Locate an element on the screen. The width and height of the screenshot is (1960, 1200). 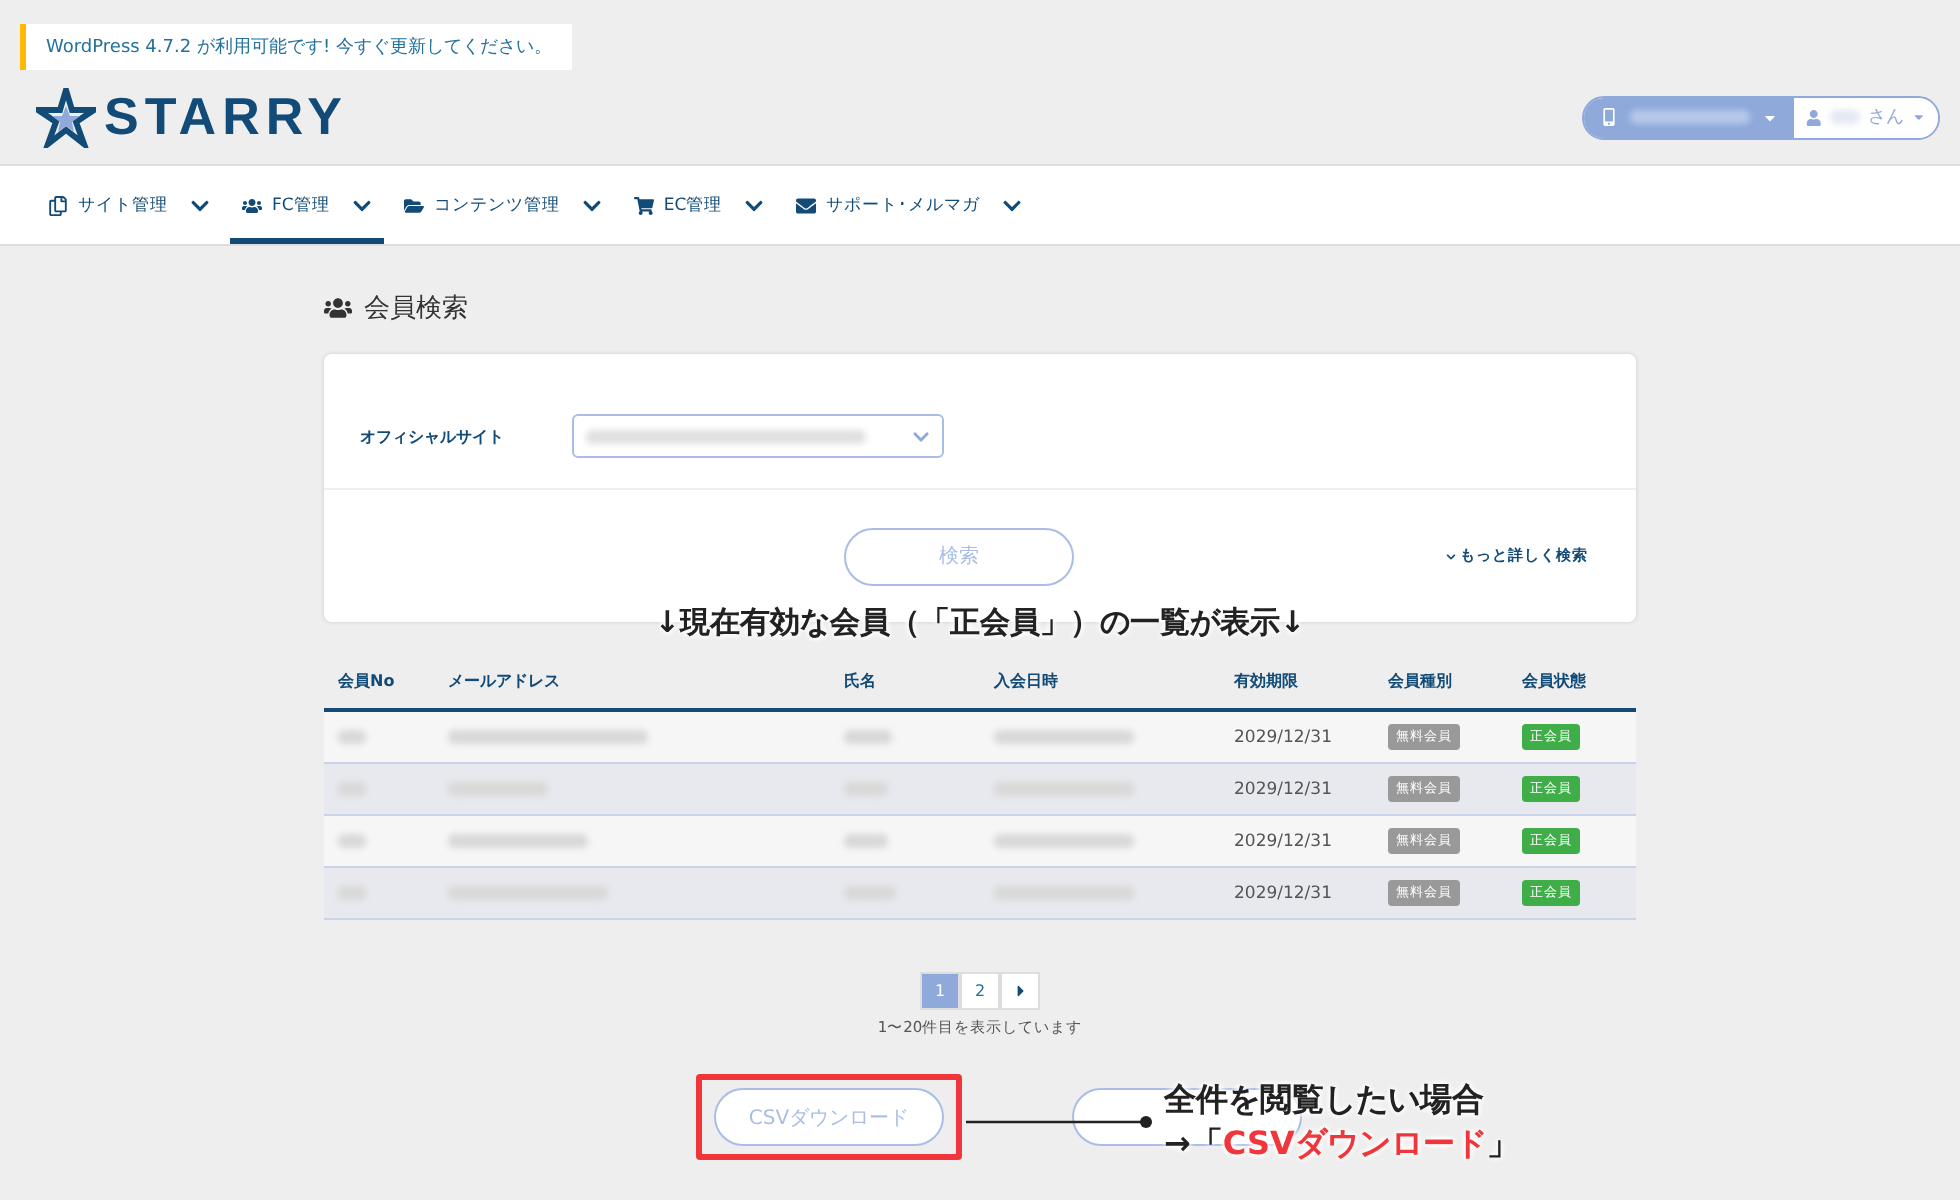
folder-icon is located at coordinates (413, 205).